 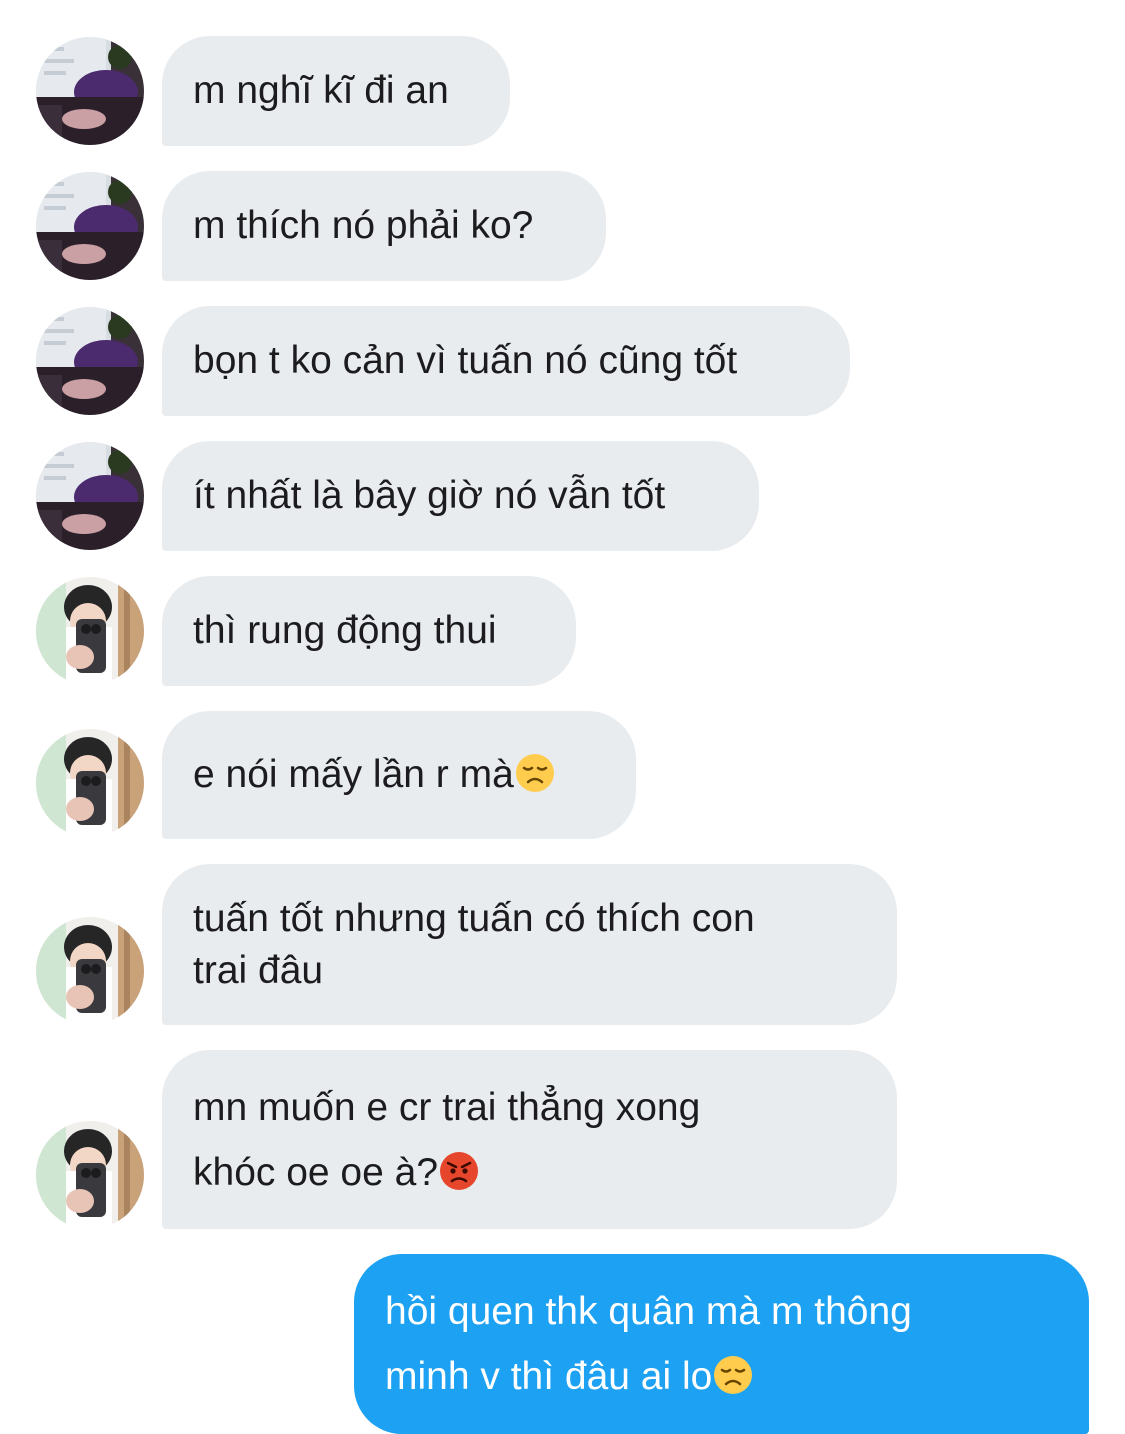 I want to click on message-text-line: mn muốn e cr trai thẳng xong, so click(x=447, y=1107).